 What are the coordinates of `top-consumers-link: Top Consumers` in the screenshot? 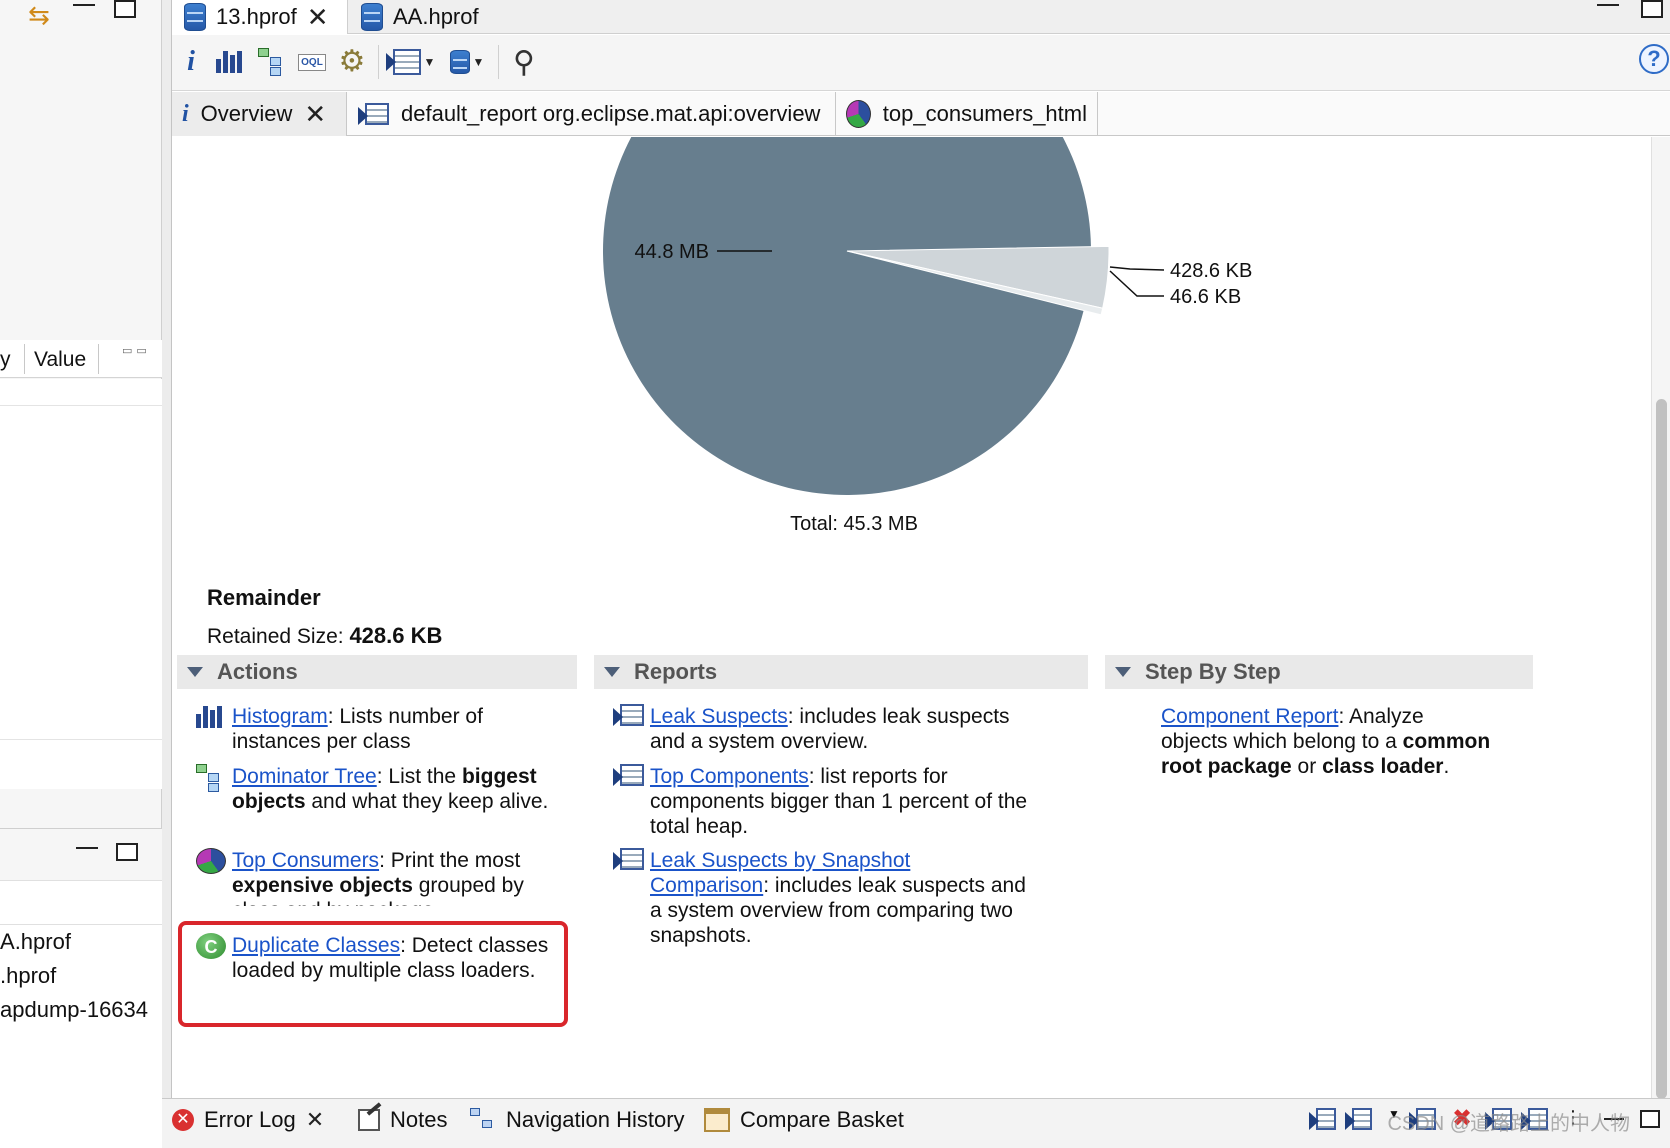 It's located at (305, 860).